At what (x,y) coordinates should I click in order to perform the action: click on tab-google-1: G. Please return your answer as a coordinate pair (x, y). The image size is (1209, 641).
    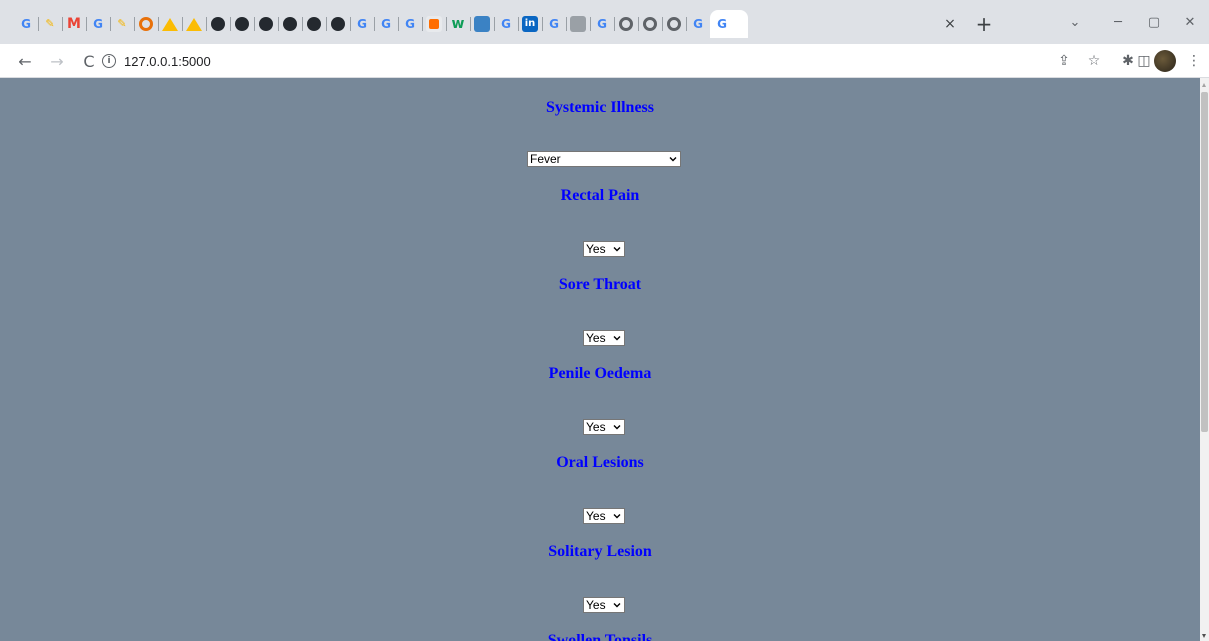
    Looking at the image, I should click on (26, 24).